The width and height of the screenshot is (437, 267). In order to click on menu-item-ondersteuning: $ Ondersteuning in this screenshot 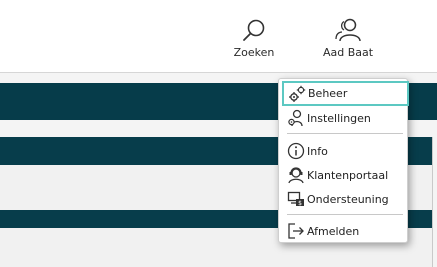, I will do `click(343, 199)`.